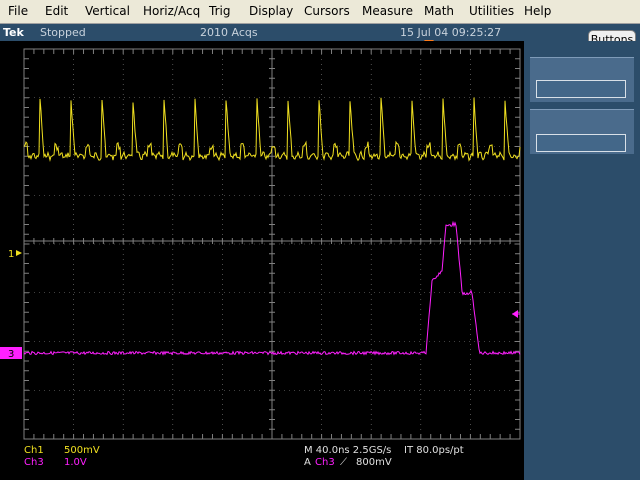  Describe the element at coordinates (451, 32) in the screenshot. I see `date-time: 15 Jul 04 09:25:27` at that location.